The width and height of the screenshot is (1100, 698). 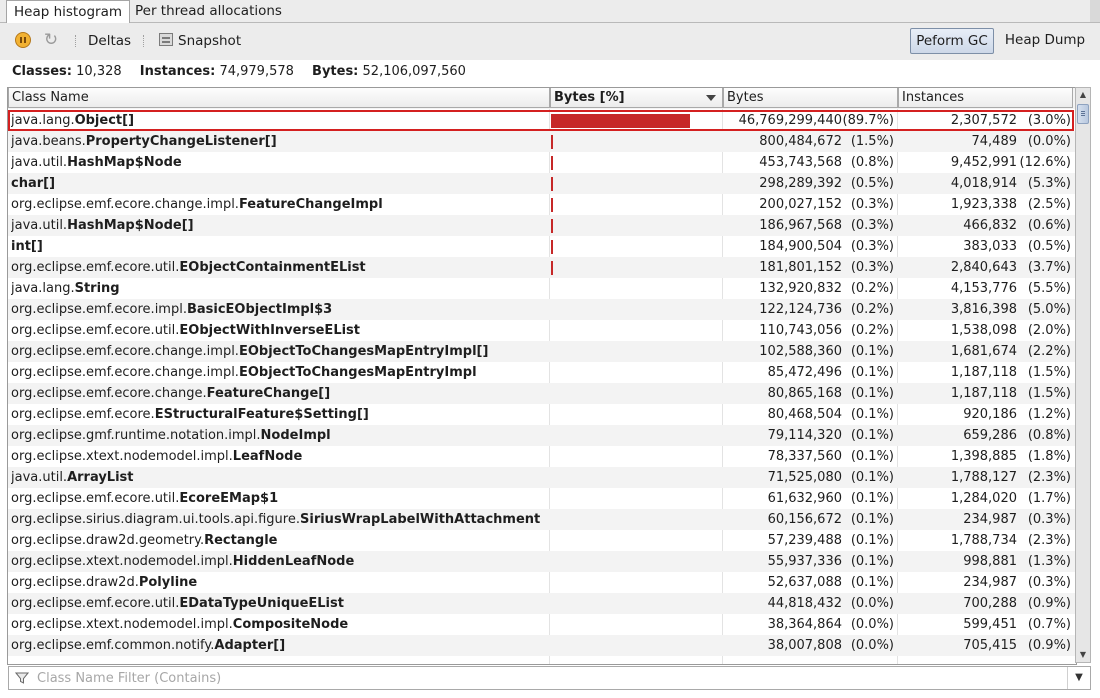 I want to click on instances-cell: 2,307,572 (3.0%), so click(x=985, y=120).